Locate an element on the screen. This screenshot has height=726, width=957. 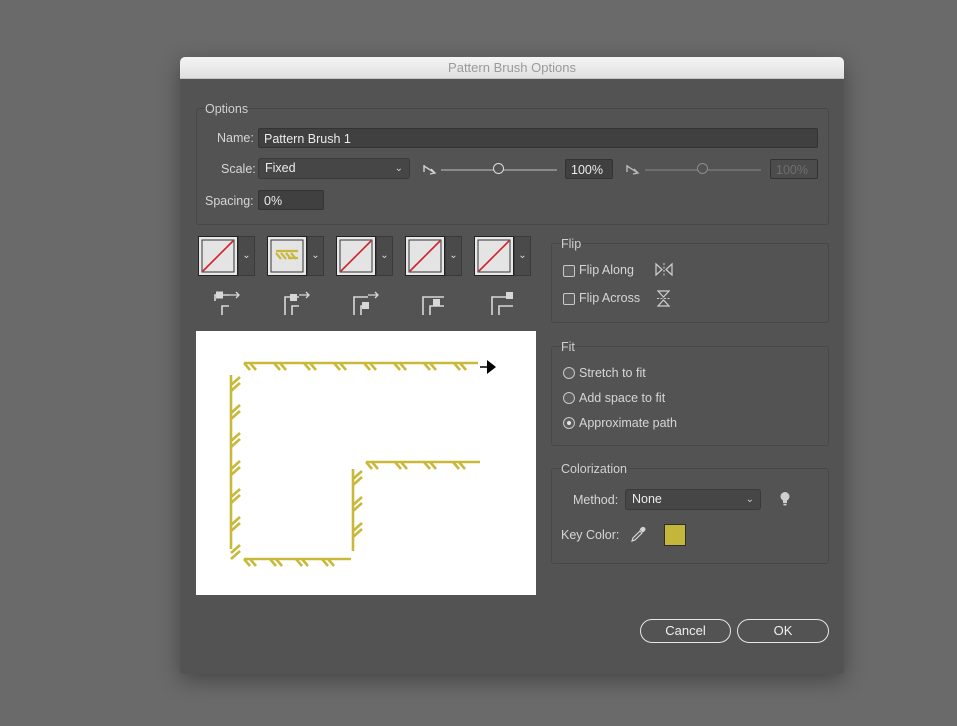
window-title: Pattern Brush Options is located at coordinates (512, 68).